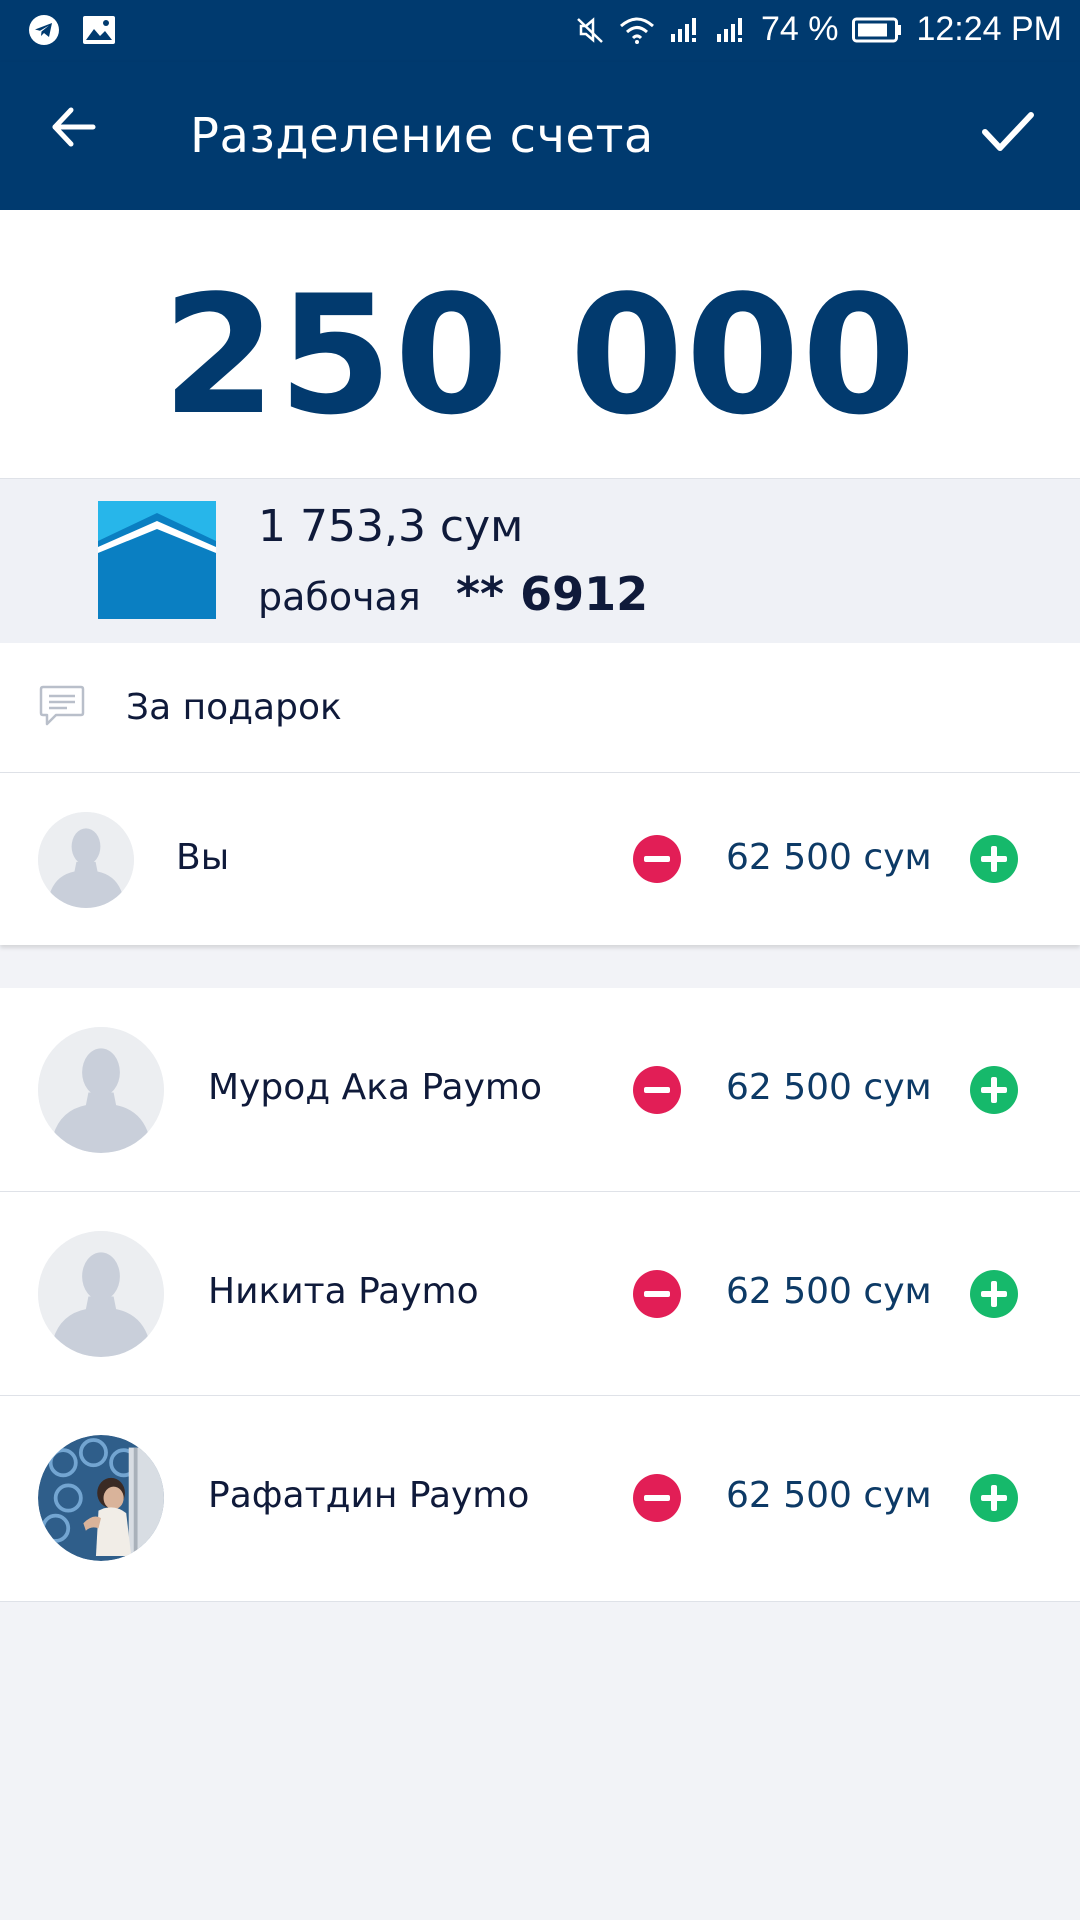  Describe the element at coordinates (540, 1499) in the screenshot. I see `participant-row: Рафатдин Paymo 62 500 сум` at that location.